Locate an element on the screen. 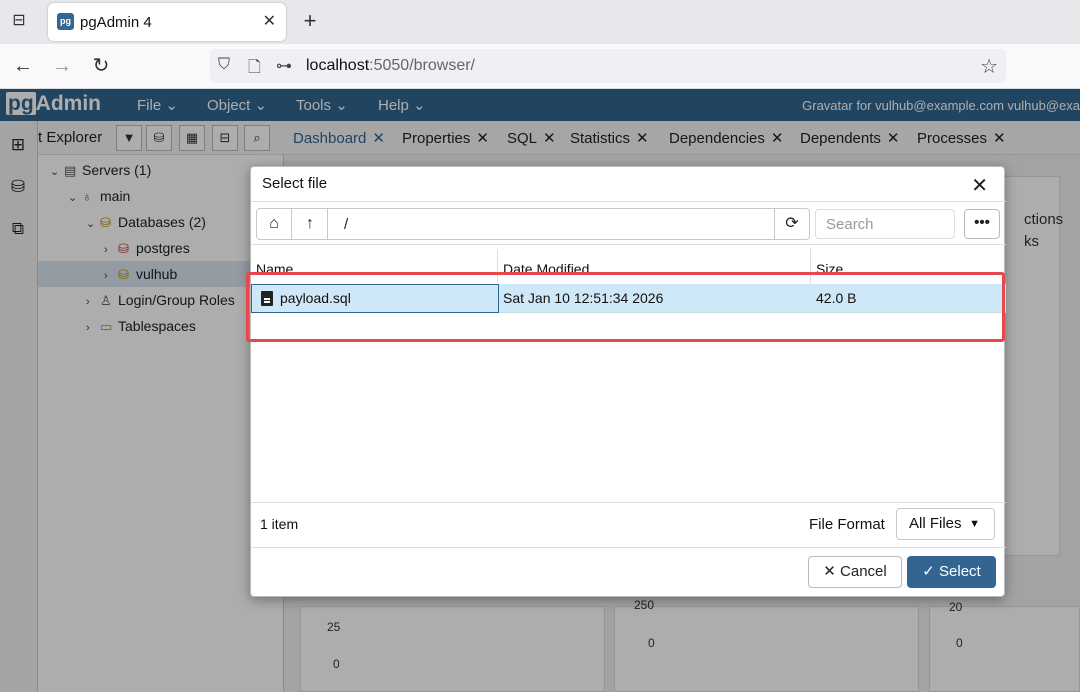 This screenshot has width=1080, height=692. bookmark-star-icon: ☆ is located at coordinates (989, 66).